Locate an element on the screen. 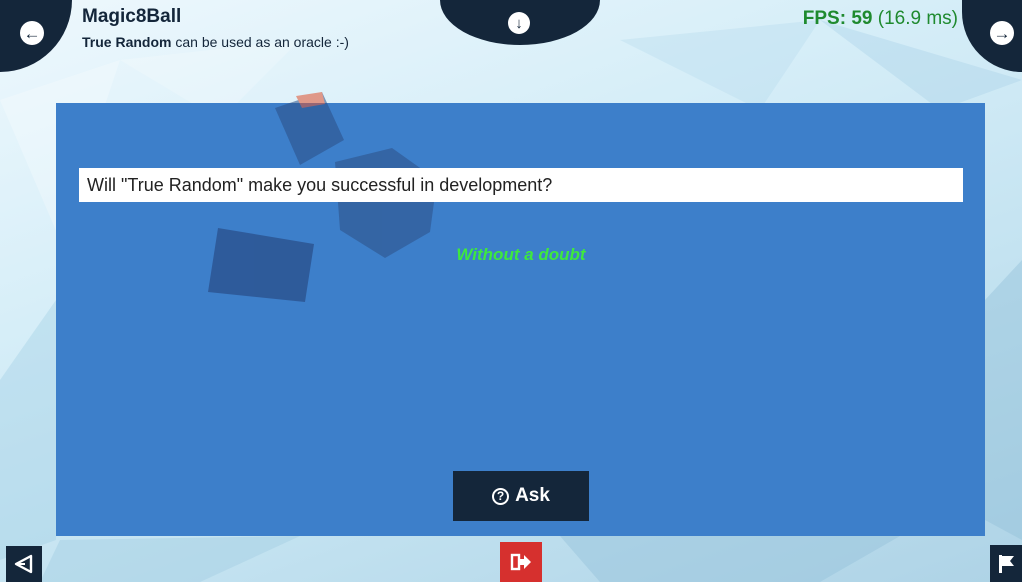 This screenshot has width=1022, height=582. flag-icon is located at coordinates (1006, 563).